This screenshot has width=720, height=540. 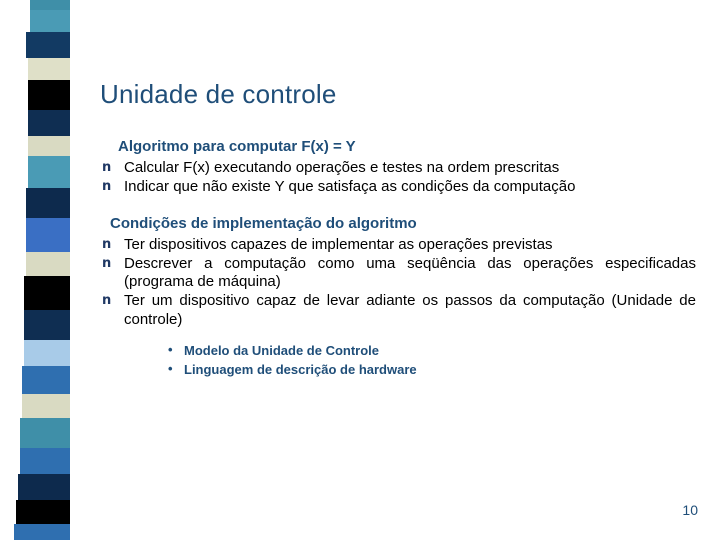 I want to click on page-title: Unidade de controle, so click(x=218, y=94).